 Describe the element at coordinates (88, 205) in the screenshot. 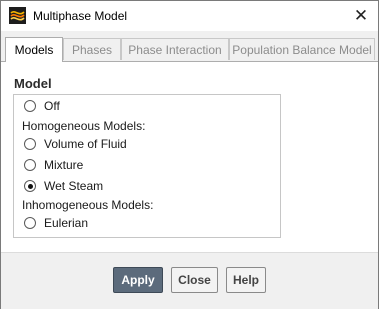

I see `inhomogeneous-models-header: Inhomogeneous Models:` at that location.